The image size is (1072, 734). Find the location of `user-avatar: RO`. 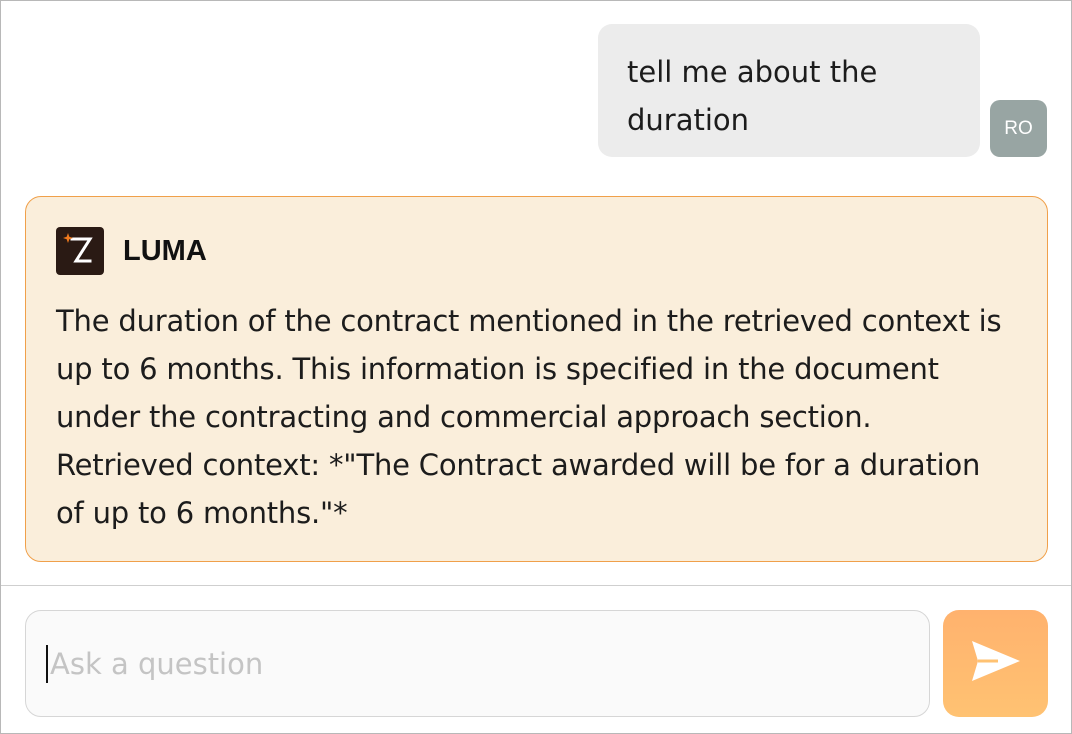

user-avatar: RO is located at coordinates (1018, 128).